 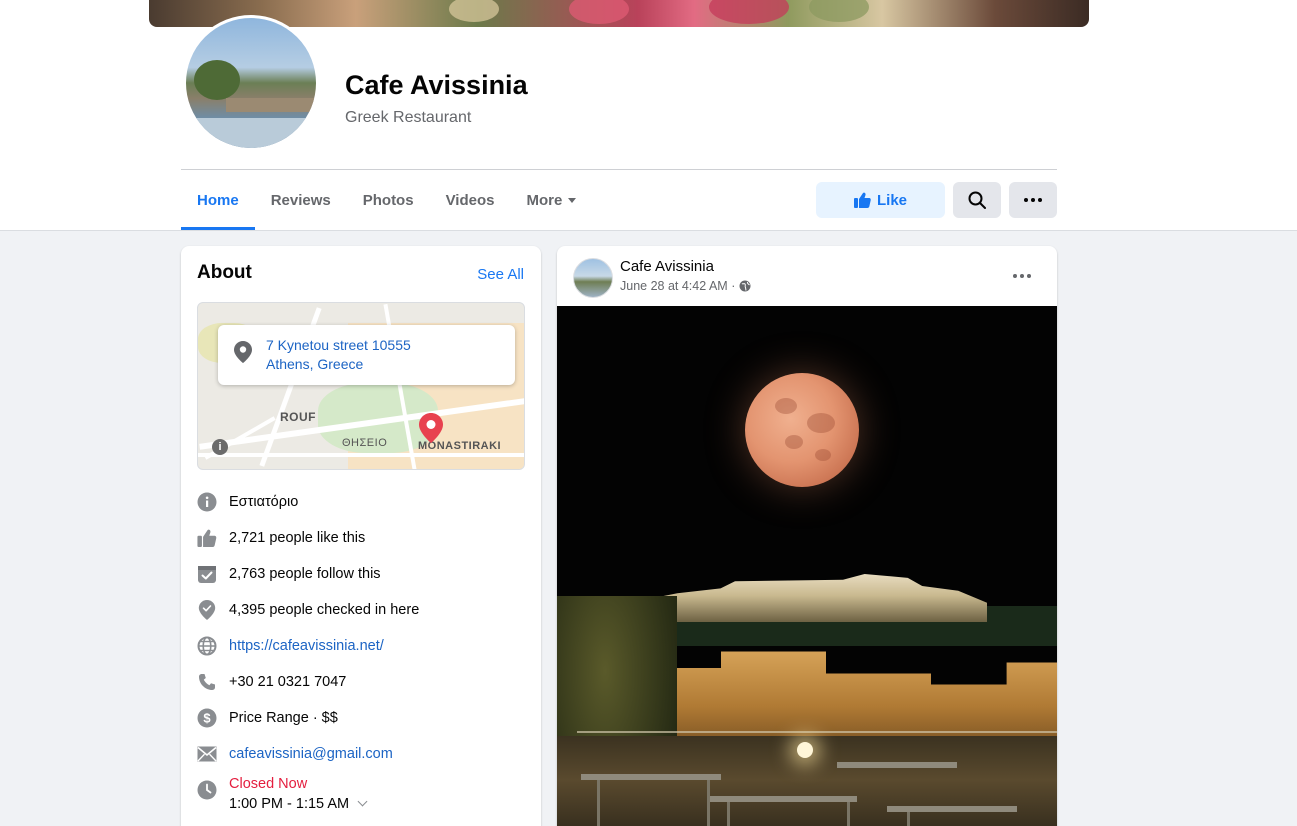 I want to click on tab-more-label: More, so click(x=544, y=200).